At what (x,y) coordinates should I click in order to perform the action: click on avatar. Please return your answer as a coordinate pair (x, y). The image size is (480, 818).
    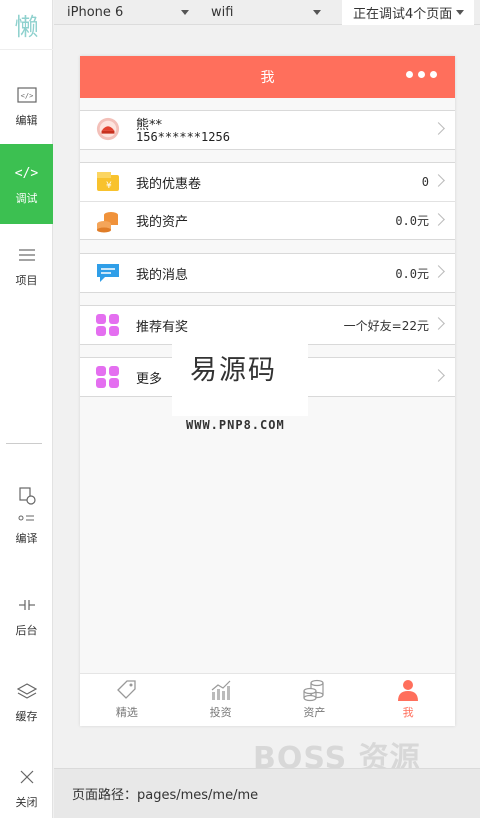
    Looking at the image, I should click on (108, 129).